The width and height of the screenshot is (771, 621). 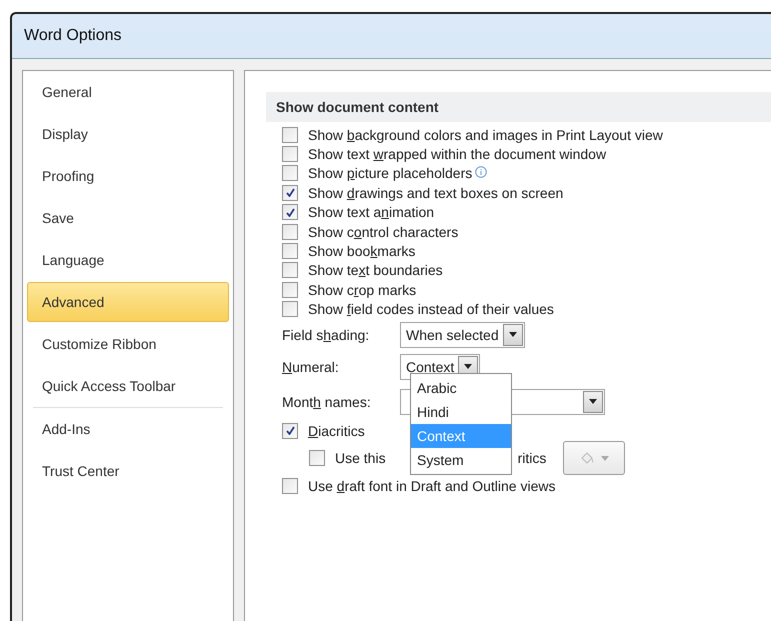 What do you see at coordinates (383, 232) in the screenshot?
I see `option-label: Show control characters` at bounding box center [383, 232].